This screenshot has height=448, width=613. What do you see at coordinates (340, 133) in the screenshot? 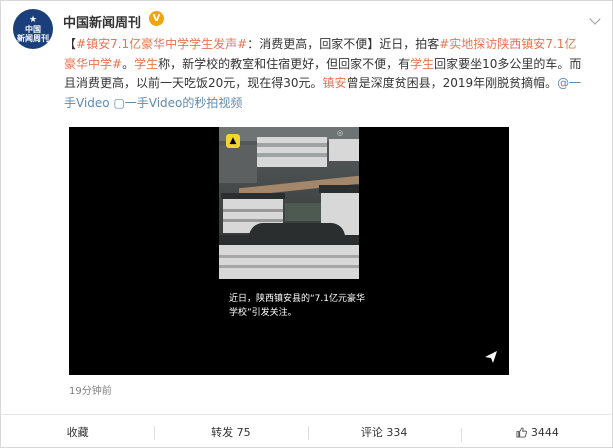
I see `watermark-icon: ◎` at bounding box center [340, 133].